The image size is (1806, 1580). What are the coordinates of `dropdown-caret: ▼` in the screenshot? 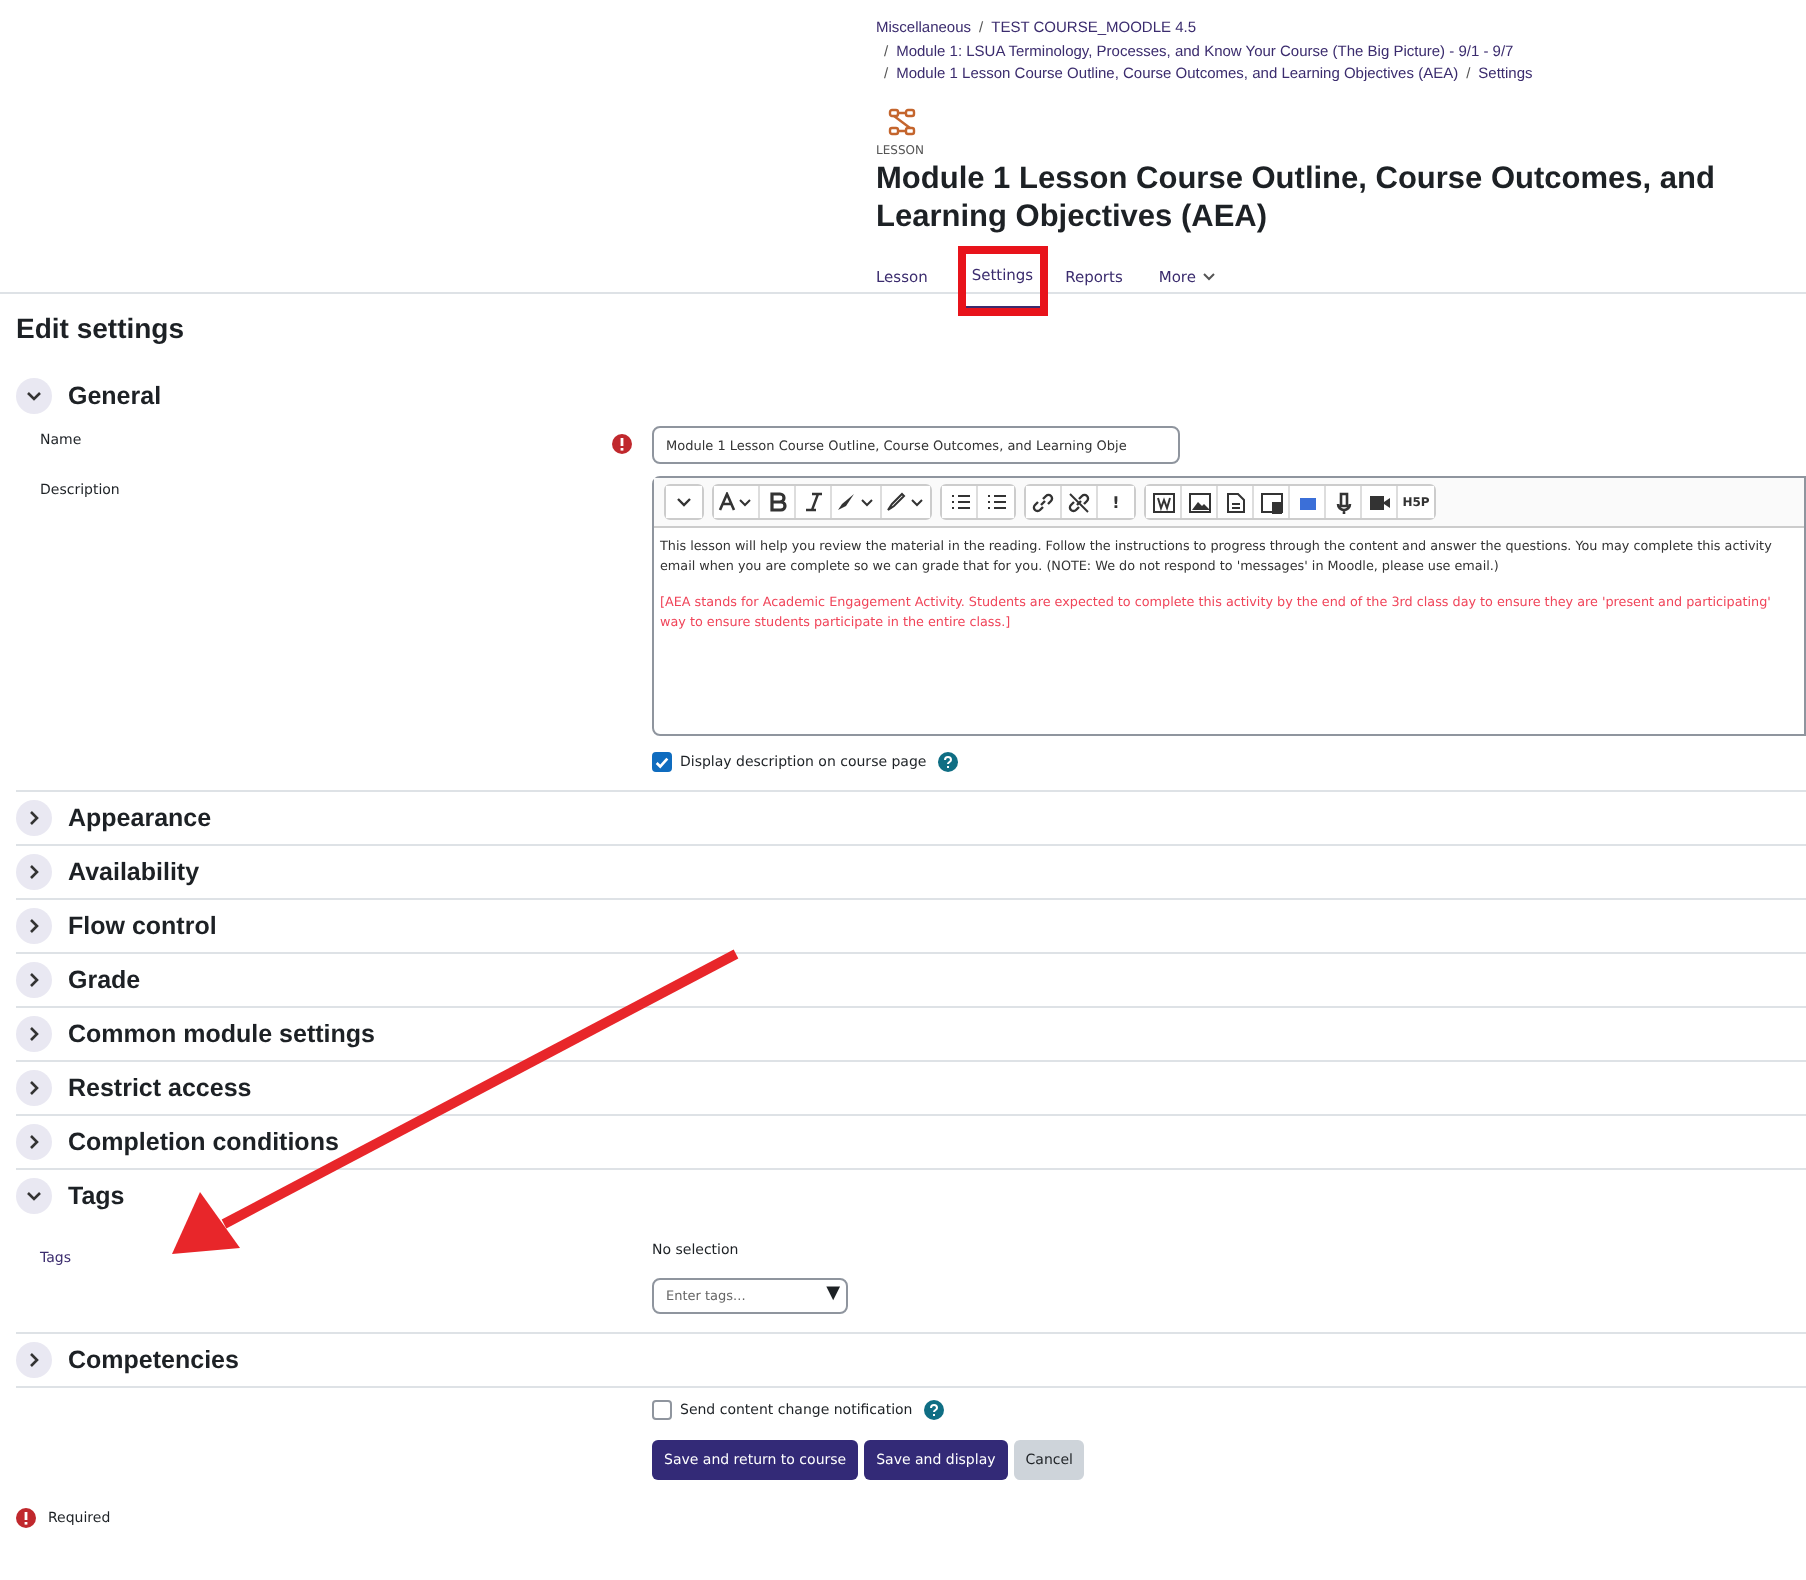 It's located at (833, 1294).